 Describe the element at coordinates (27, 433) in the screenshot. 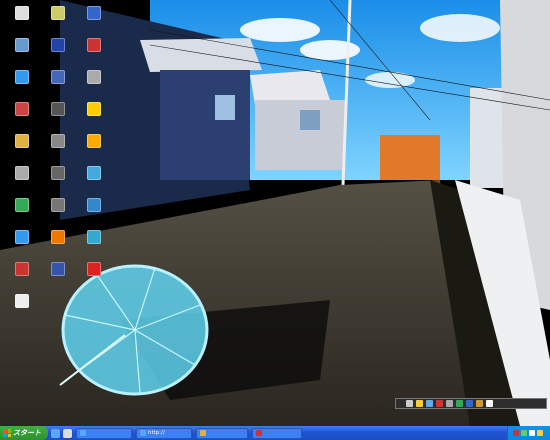

I see `start-label: スタート` at that location.